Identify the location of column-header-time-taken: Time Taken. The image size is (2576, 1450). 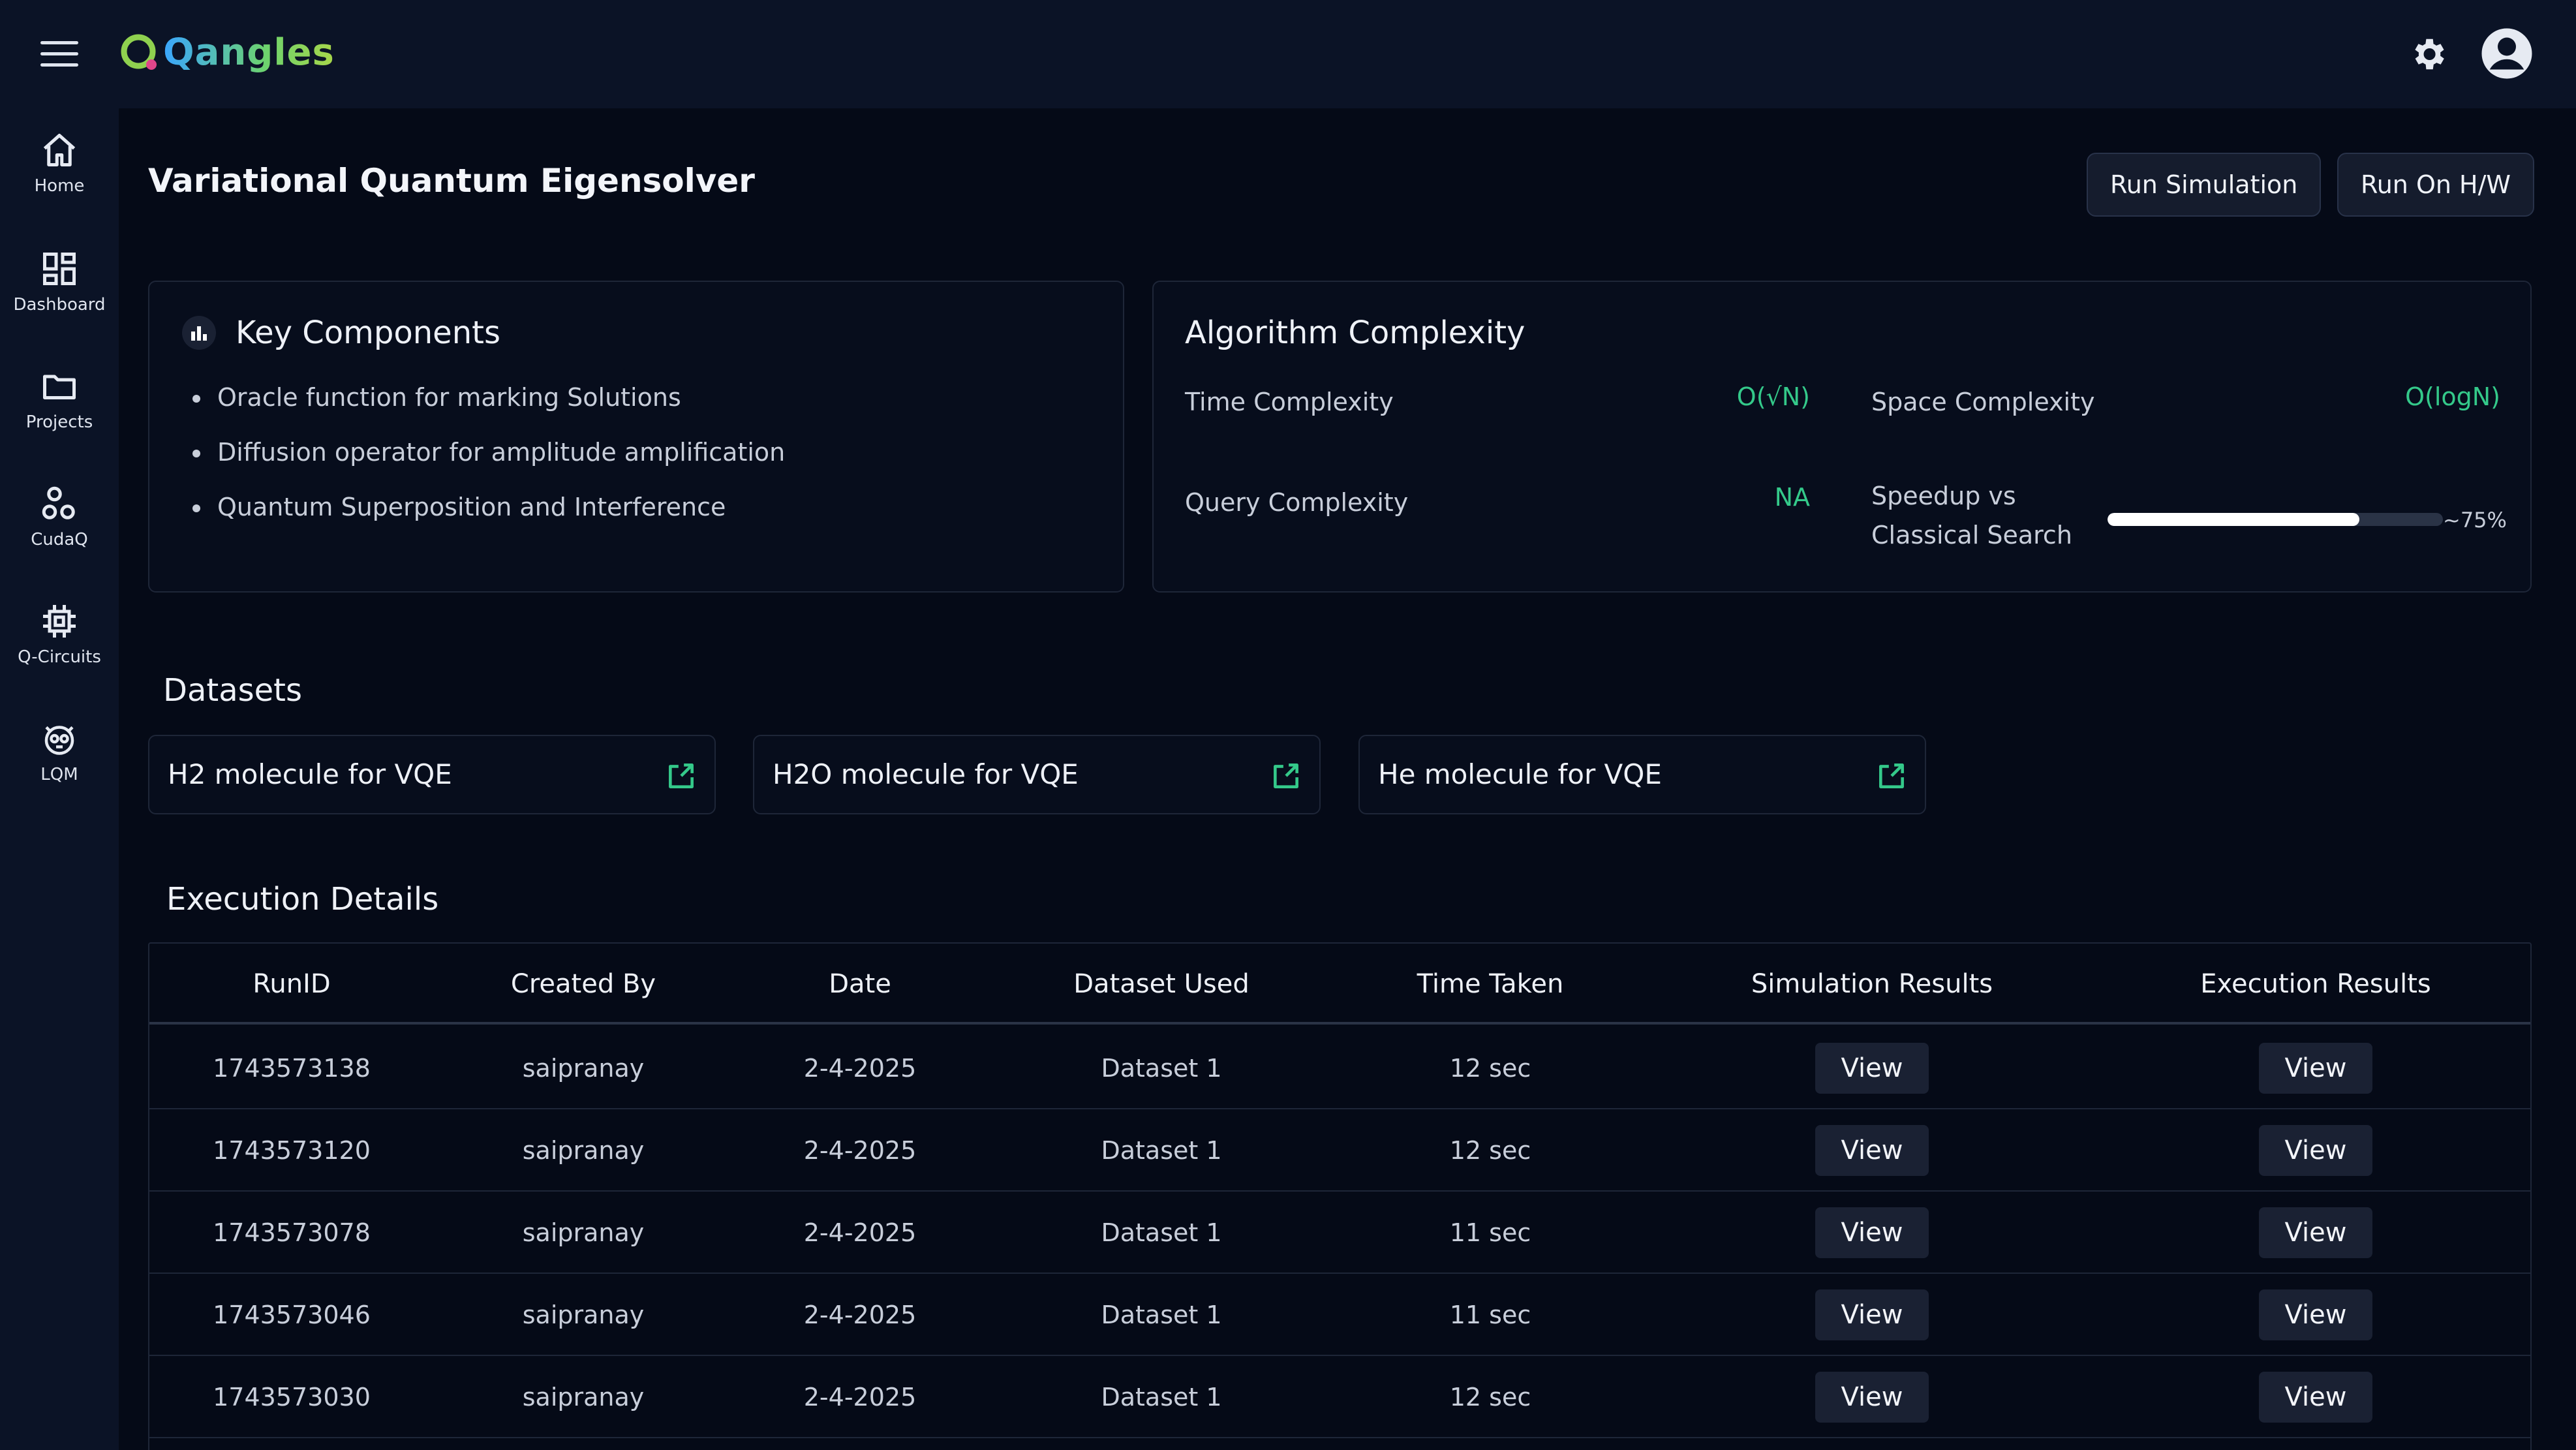
(1490, 984).